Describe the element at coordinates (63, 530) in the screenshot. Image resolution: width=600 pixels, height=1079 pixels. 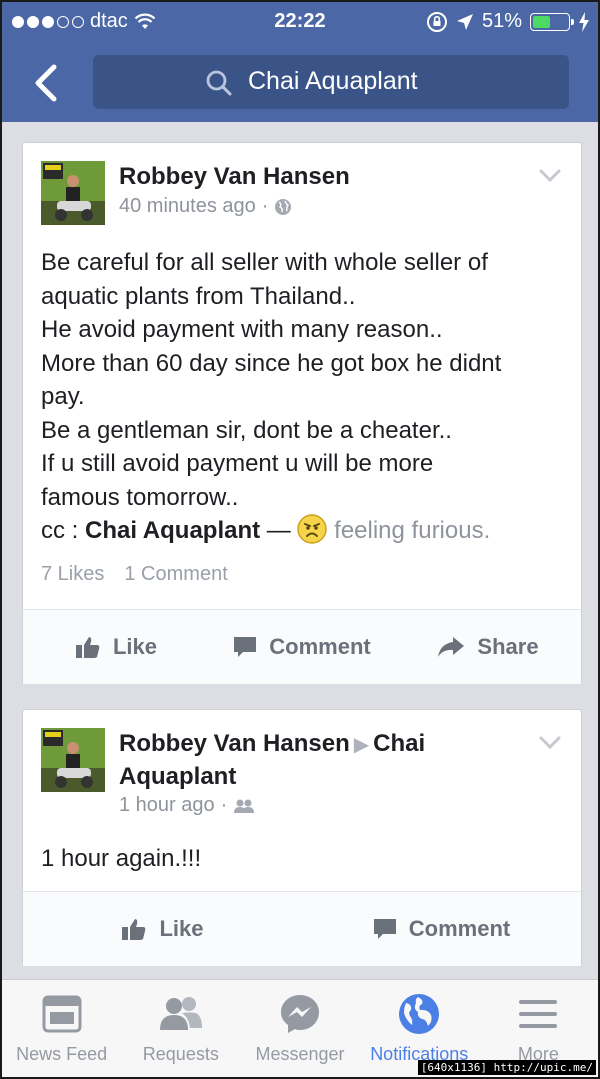
I see `cc-prefix: cc :` at that location.